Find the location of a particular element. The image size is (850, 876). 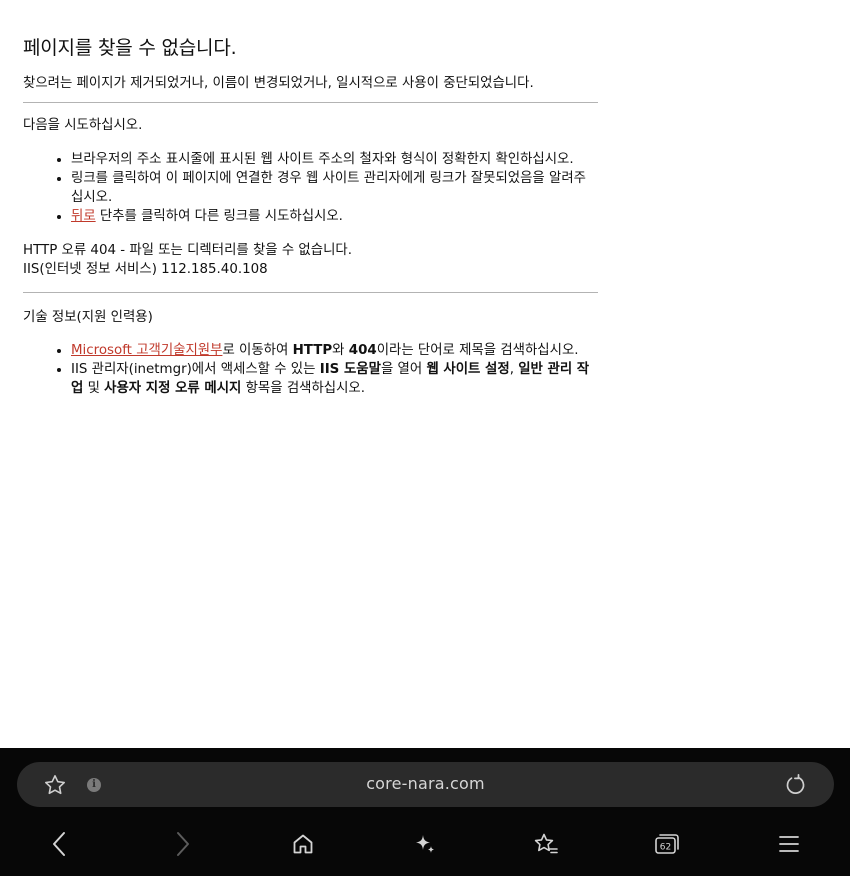

tech-text: , is located at coordinates (514, 369).